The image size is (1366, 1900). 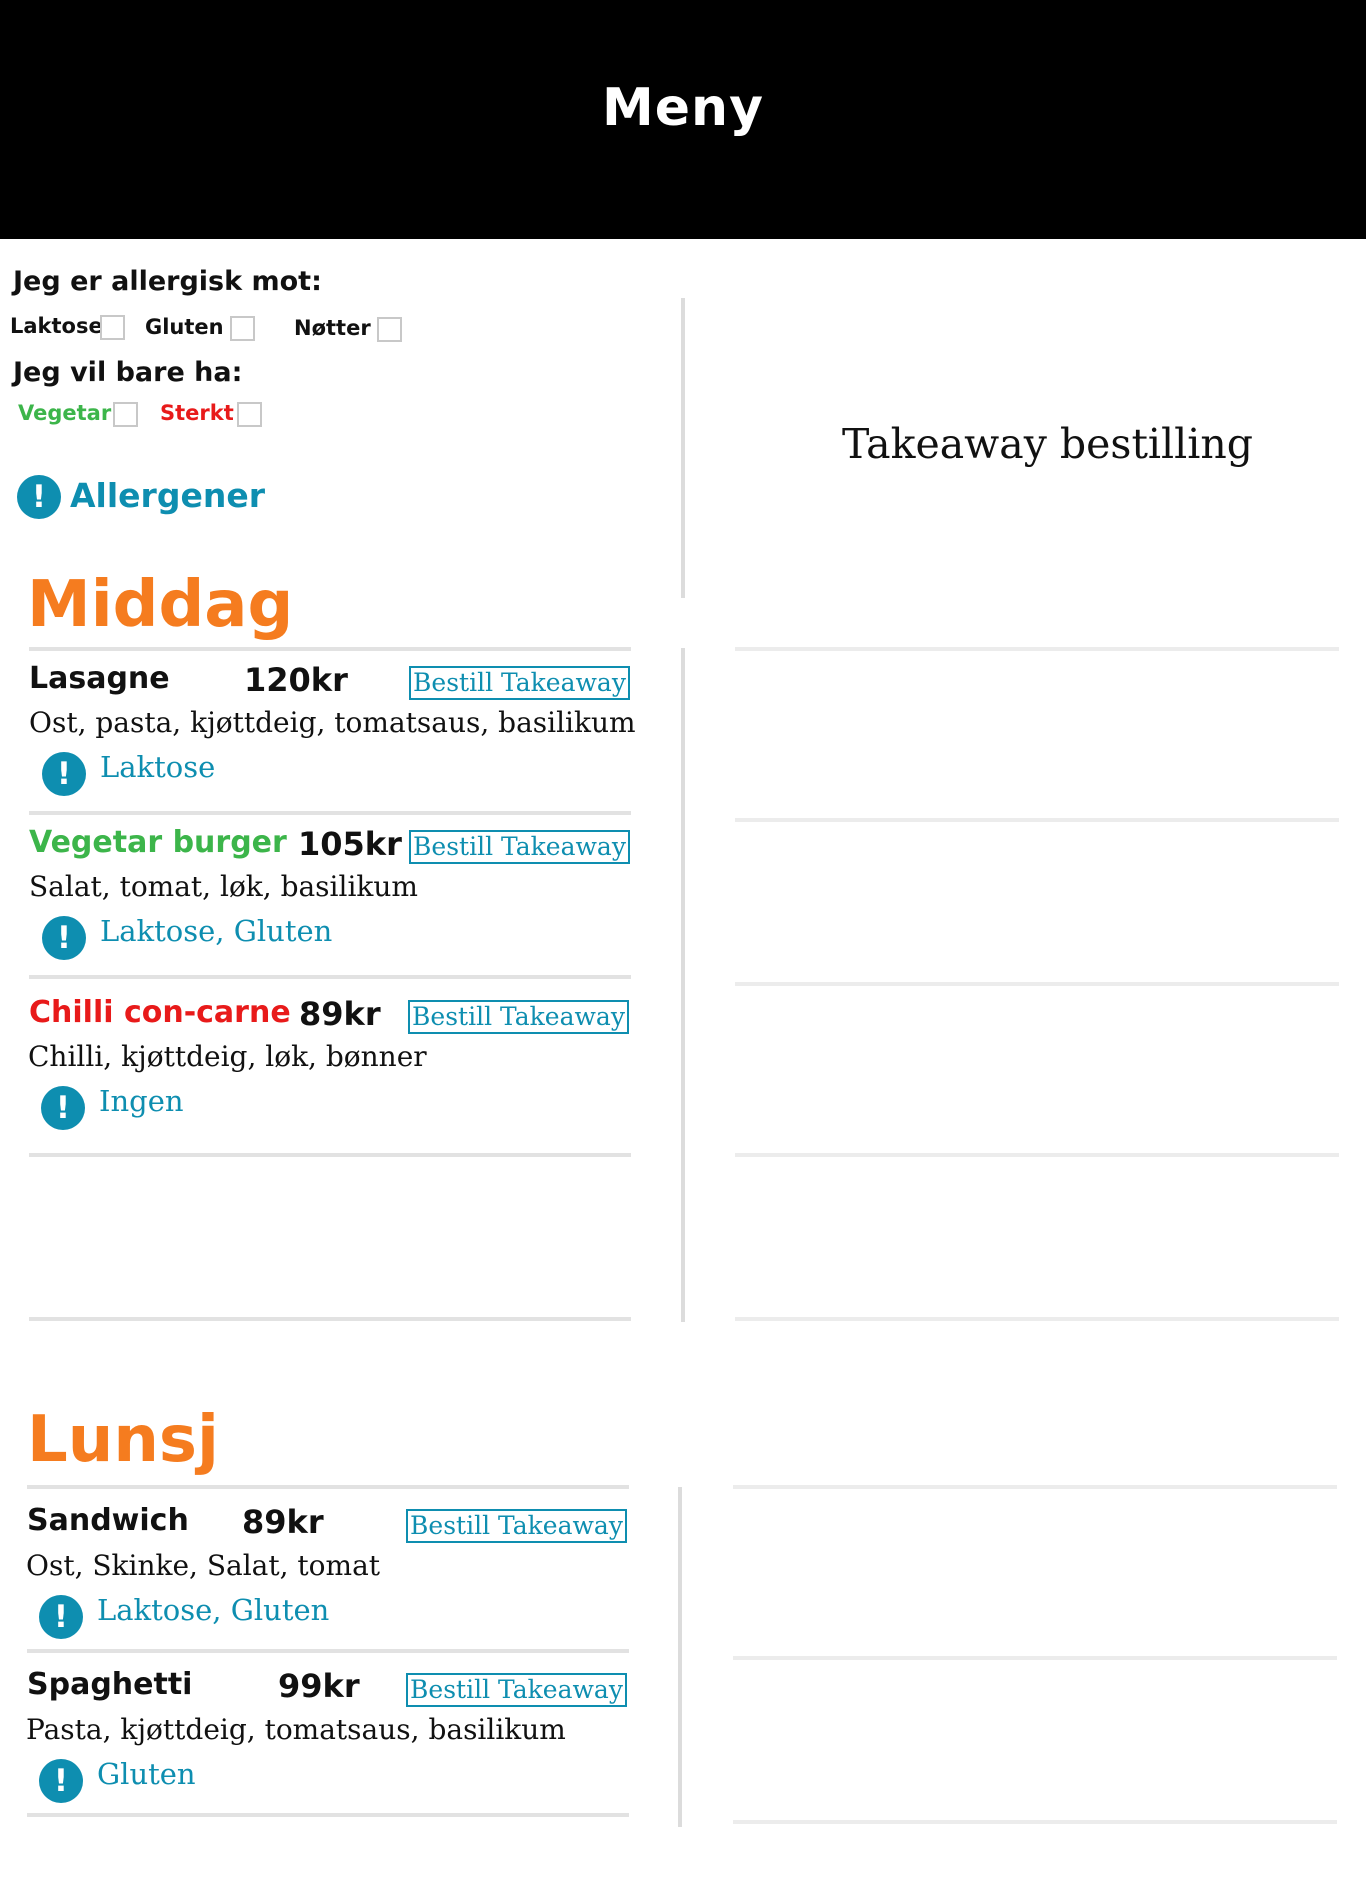 I want to click on filter-label-vegetar: Vegetar, so click(x=65, y=413).